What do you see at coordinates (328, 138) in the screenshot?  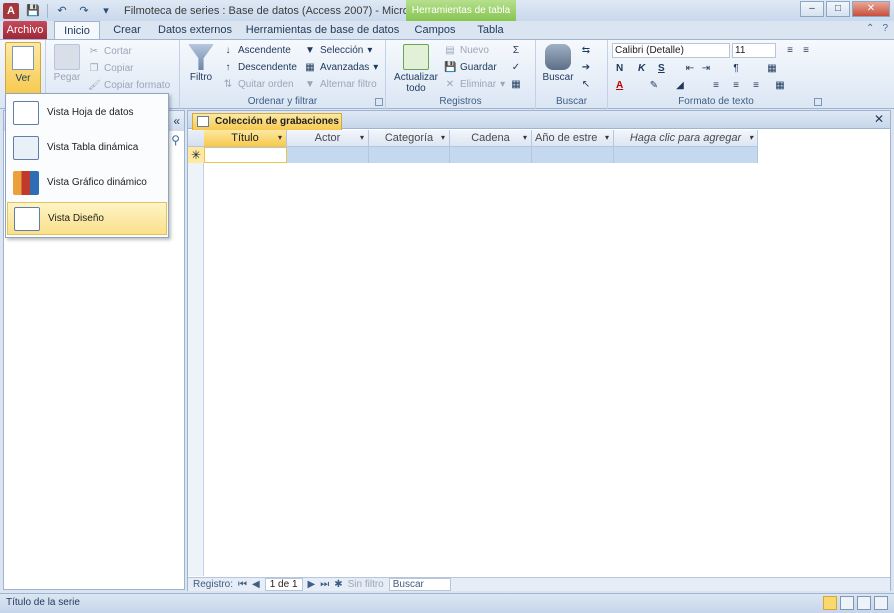 I see `column-header-actor: Actor ▾` at bounding box center [328, 138].